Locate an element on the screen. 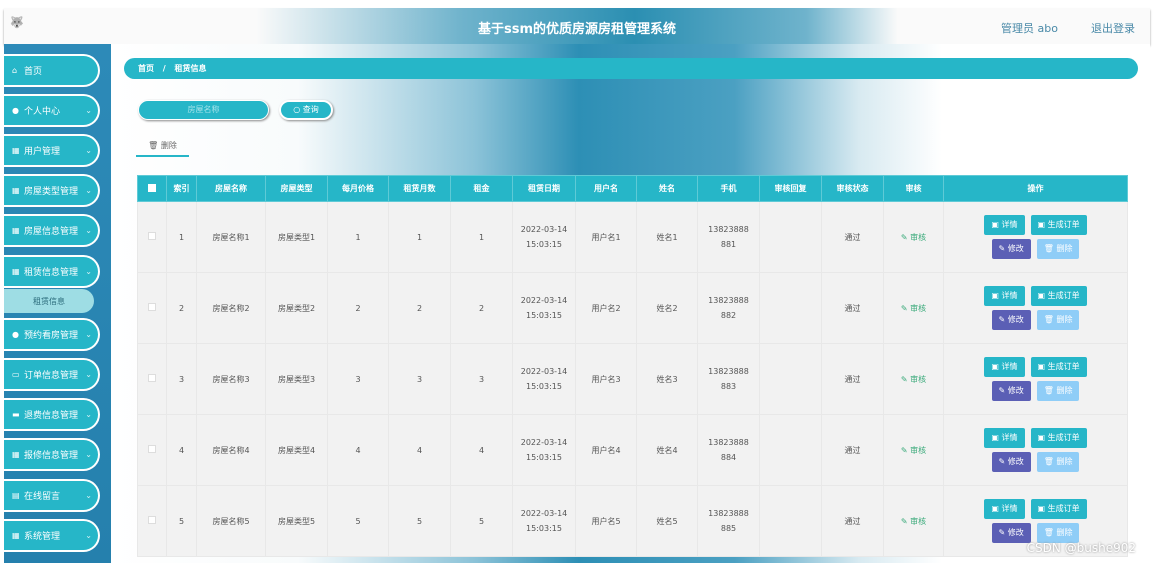 The height and width of the screenshot is (563, 1156). sidebar-item-7: ▭ 订单信息管理 ⌄ is located at coordinates (52, 374).